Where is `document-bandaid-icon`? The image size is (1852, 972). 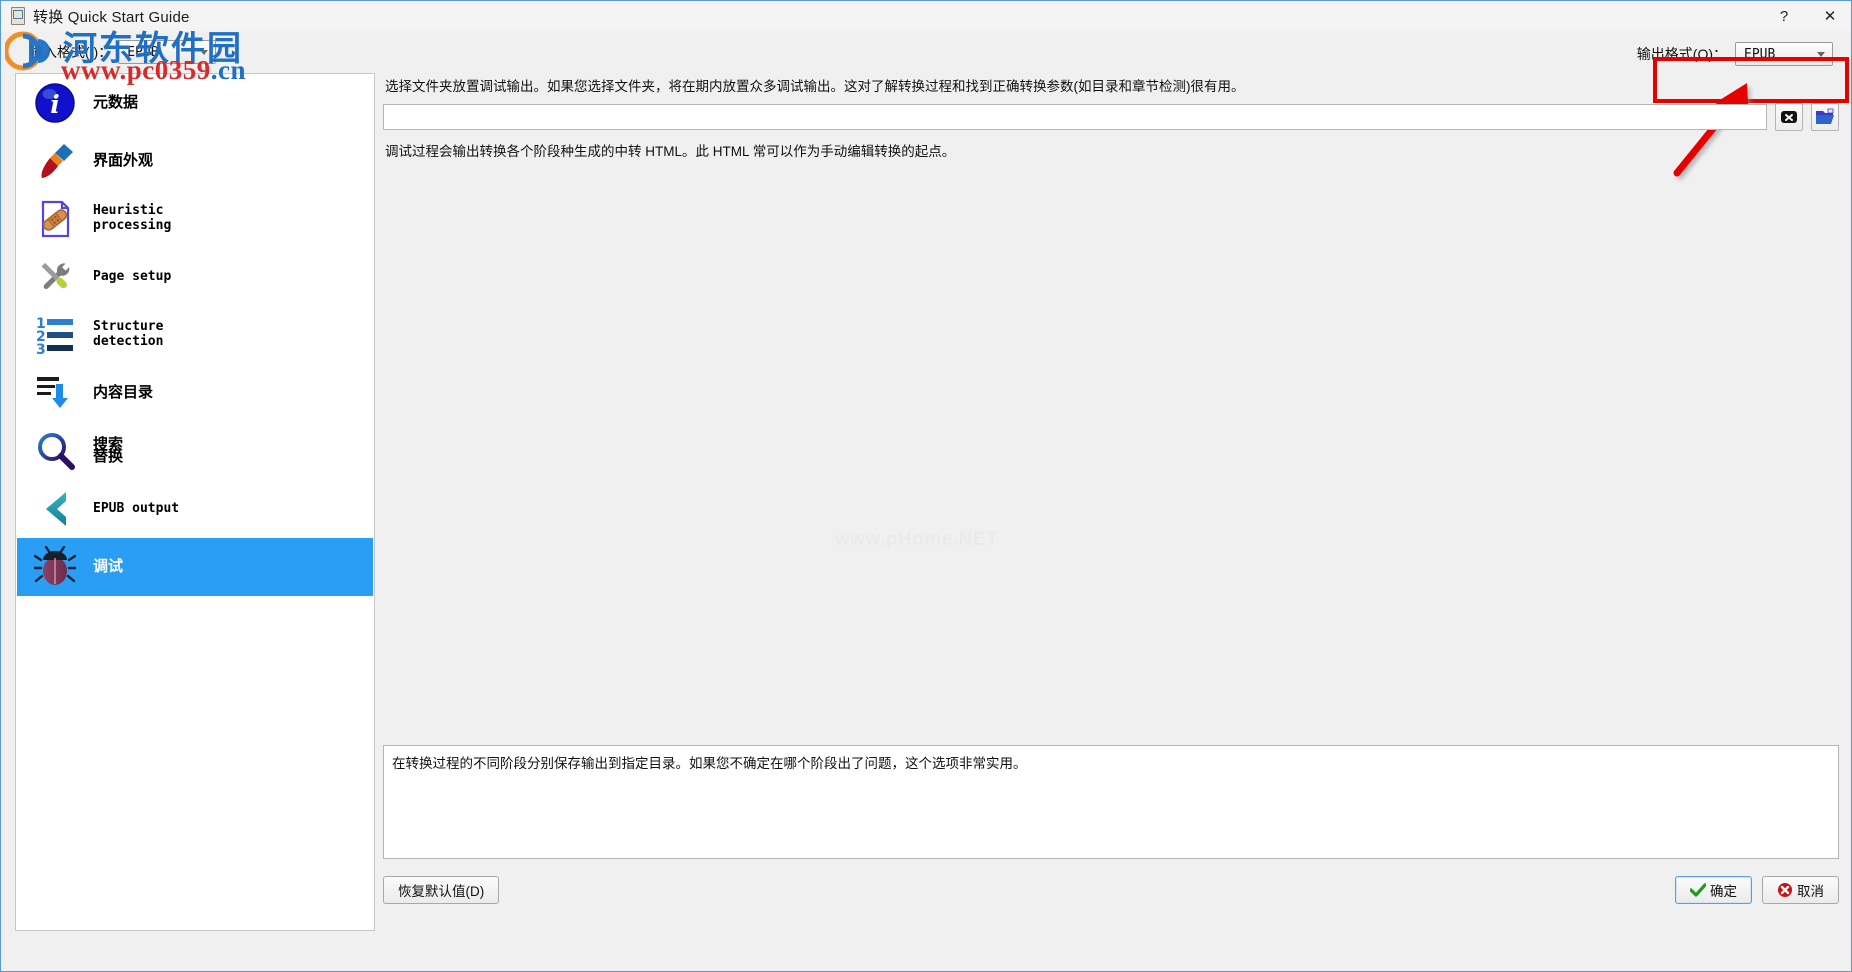
document-bandaid-icon is located at coordinates (55, 219).